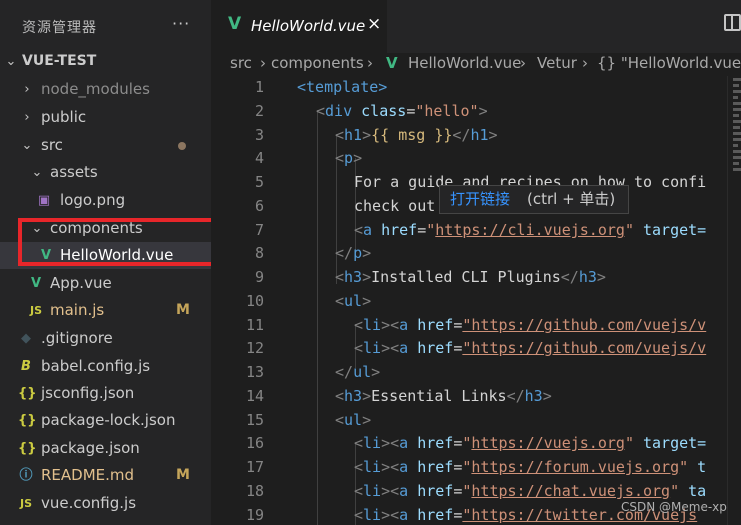 This screenshot has width=741, height=525. Describe the element at coordinates (476, 26) in the screenshot. I see `editor-tab-bar: V HelloWorld.vue ×` at that location.